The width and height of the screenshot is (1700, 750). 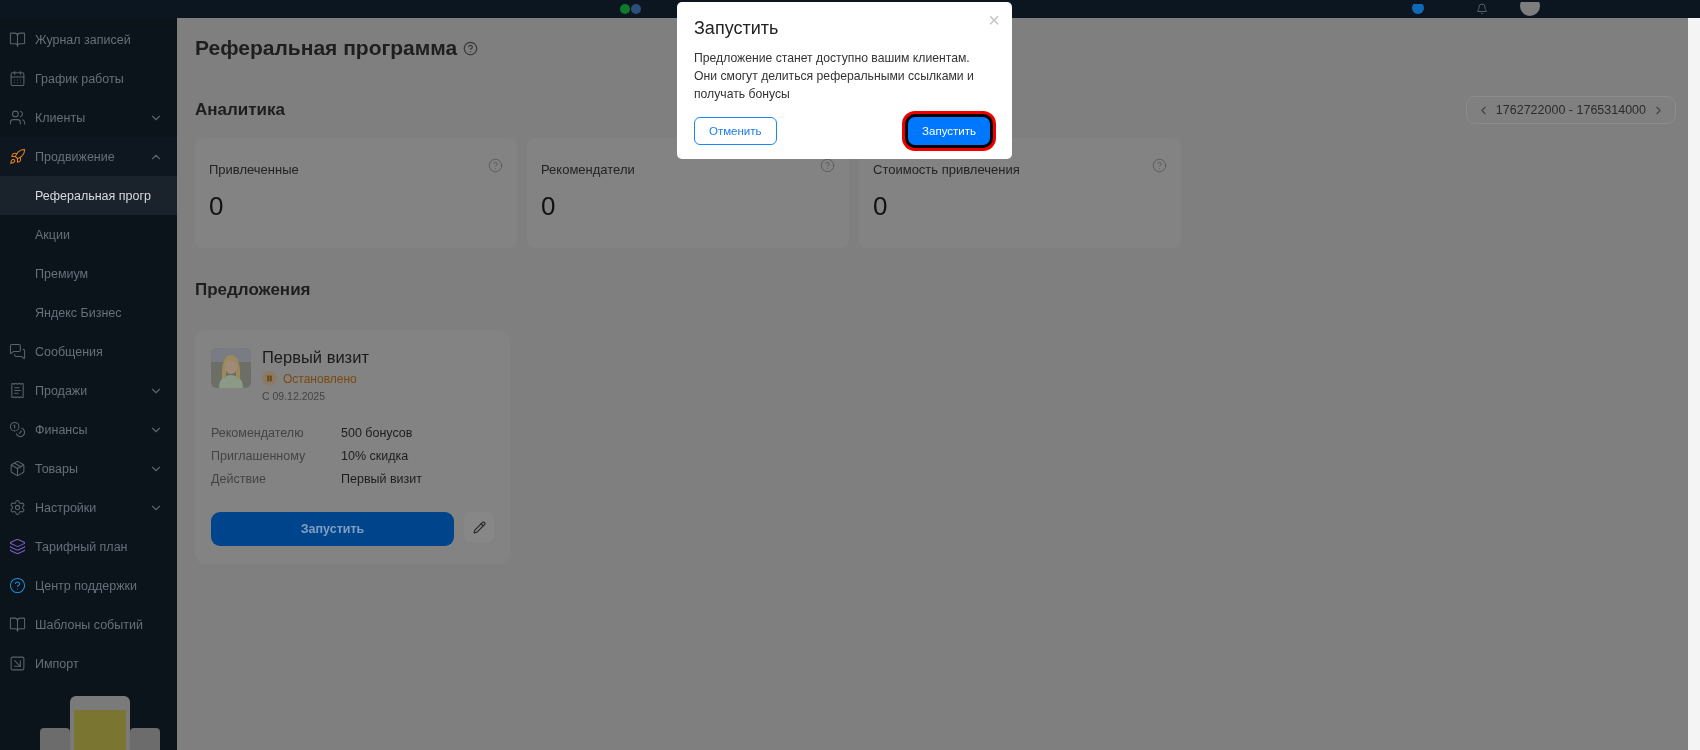 I want to click on sidebar-item: Финансы, so click(x=88, y=429).